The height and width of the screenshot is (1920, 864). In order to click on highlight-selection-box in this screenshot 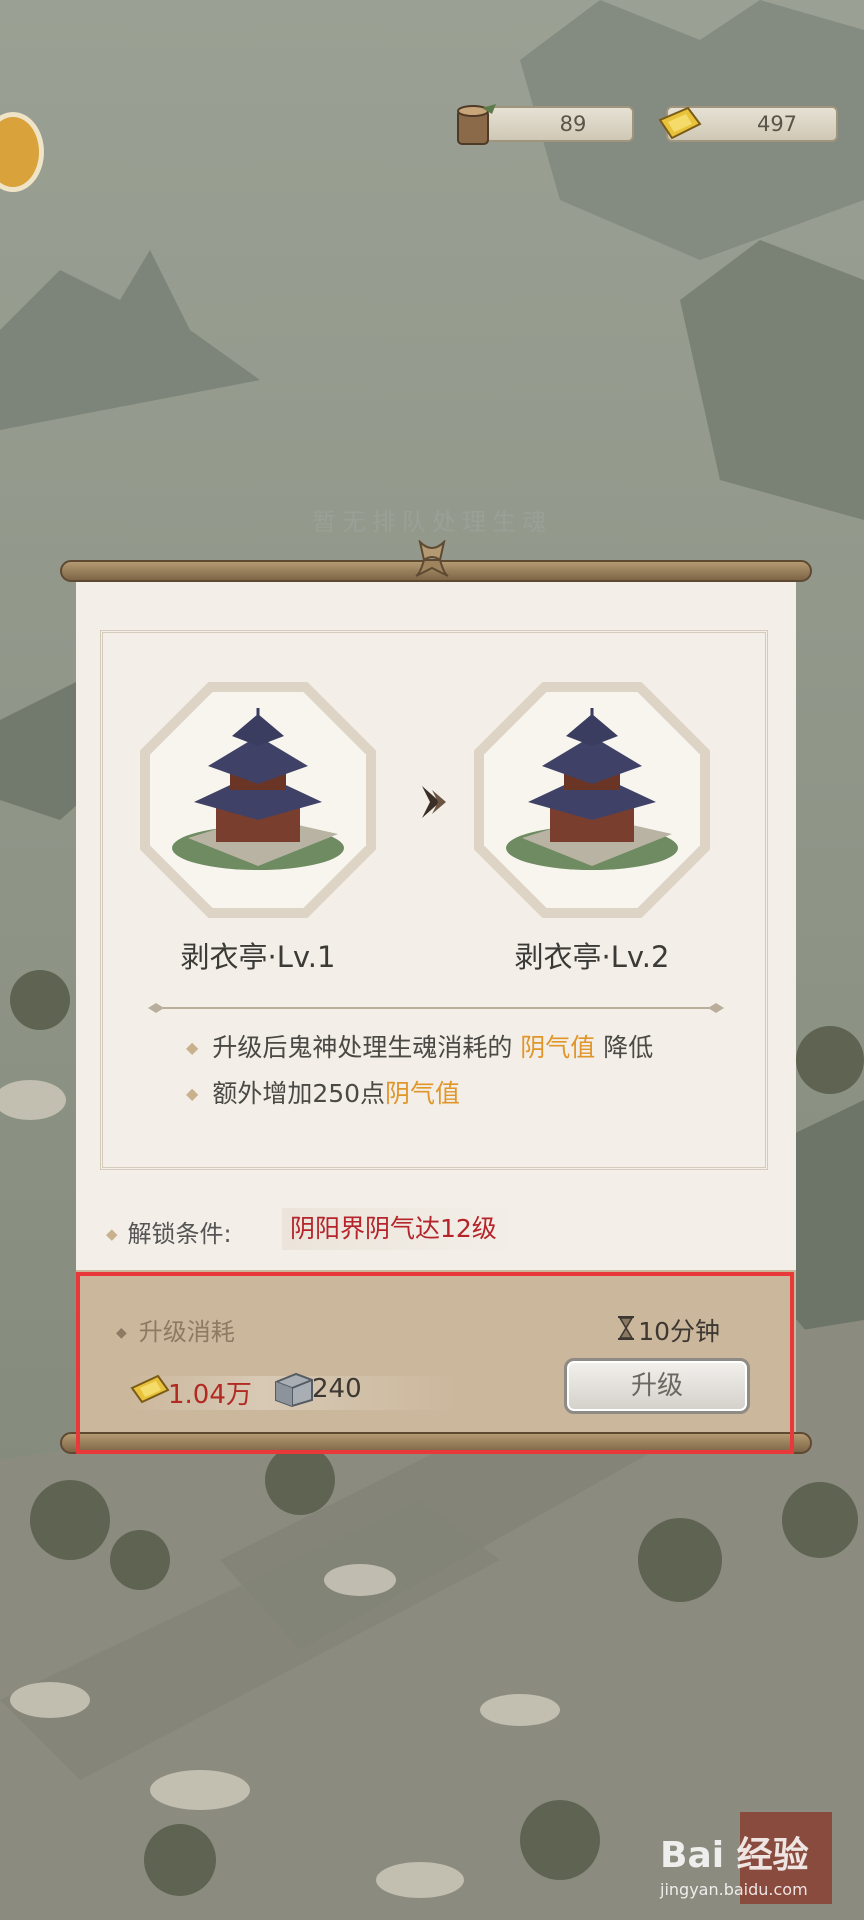, I will do `click(435, 1363)`.